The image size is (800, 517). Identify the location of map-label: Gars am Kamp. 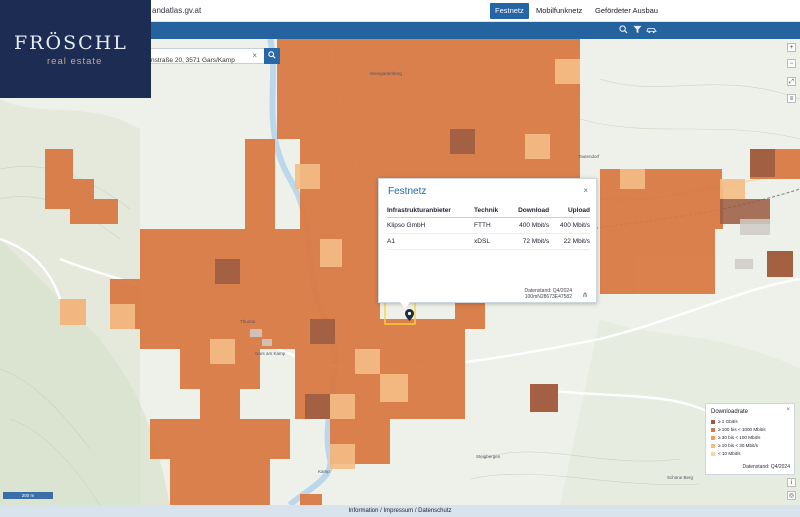
(270, 353).